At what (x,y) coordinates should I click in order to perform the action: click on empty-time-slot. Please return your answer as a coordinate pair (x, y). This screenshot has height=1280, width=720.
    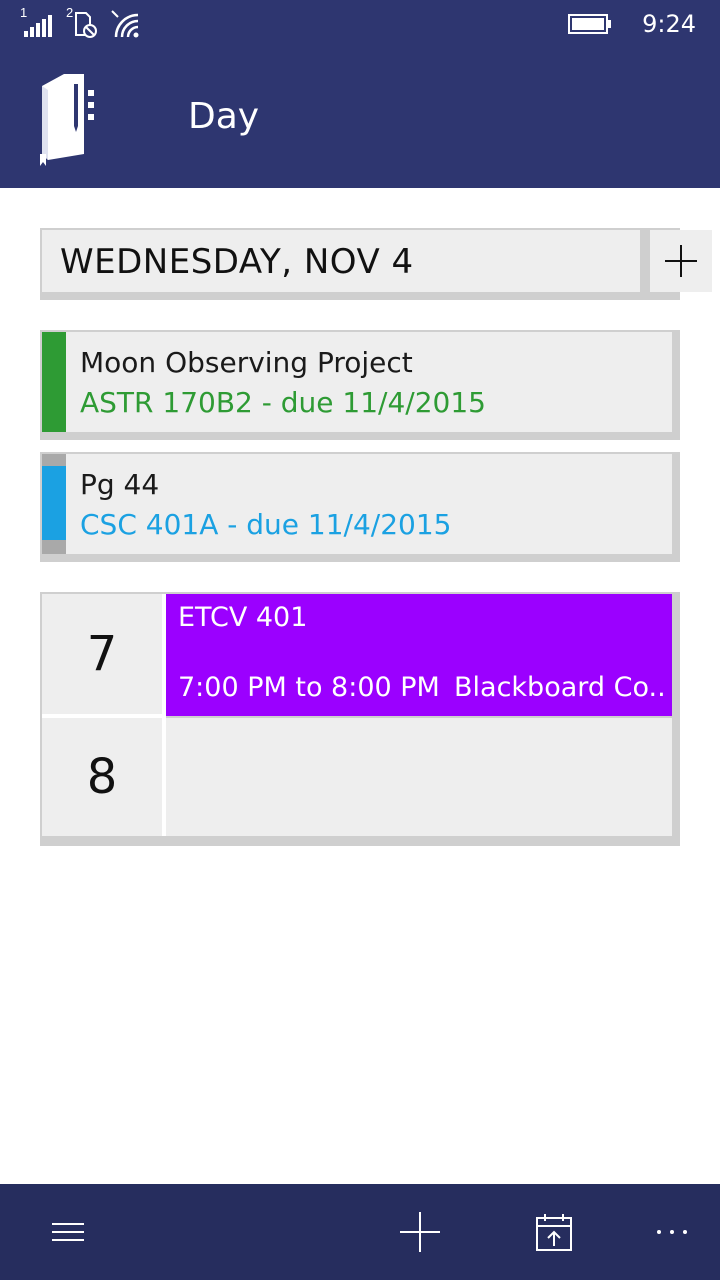
    Looking at the image, I should click on (419, 777).